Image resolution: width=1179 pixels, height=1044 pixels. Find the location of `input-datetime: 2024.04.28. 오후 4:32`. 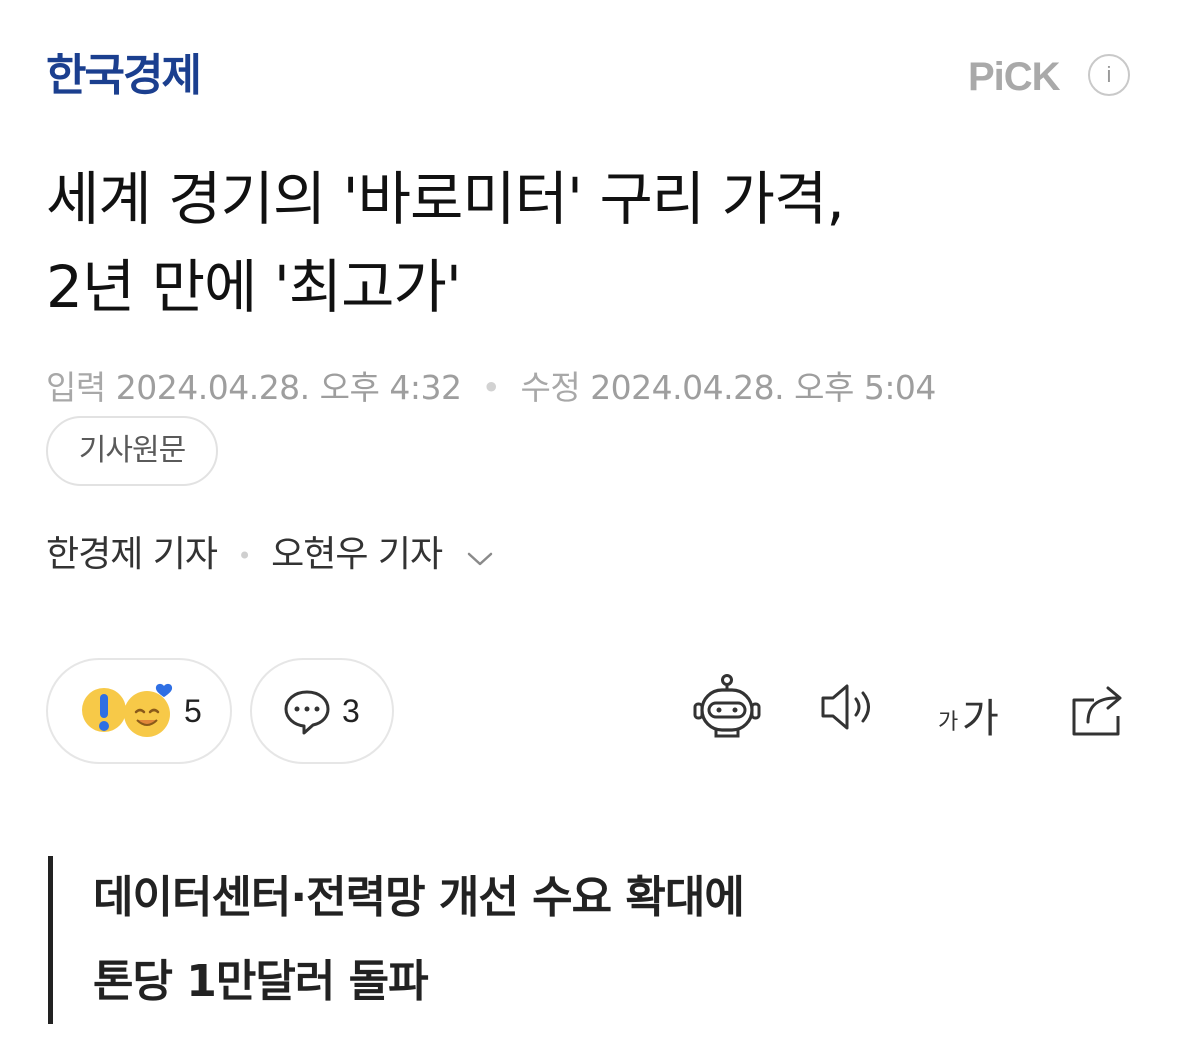

input-datetime: 2024.04.28. 오후 4:32 is located at coordinates (288, 387).